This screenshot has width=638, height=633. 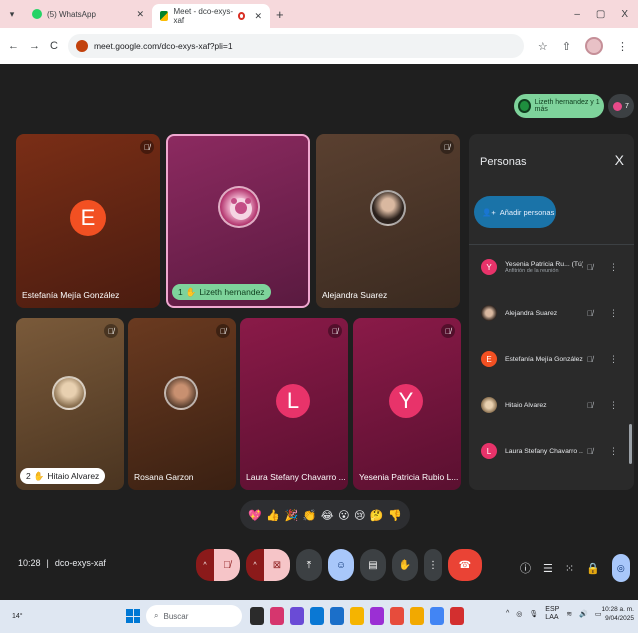 What do you see at coordinates (624, 14) in the screenshot?
I see `close-window-button: X` at bounding box center [624, 14].